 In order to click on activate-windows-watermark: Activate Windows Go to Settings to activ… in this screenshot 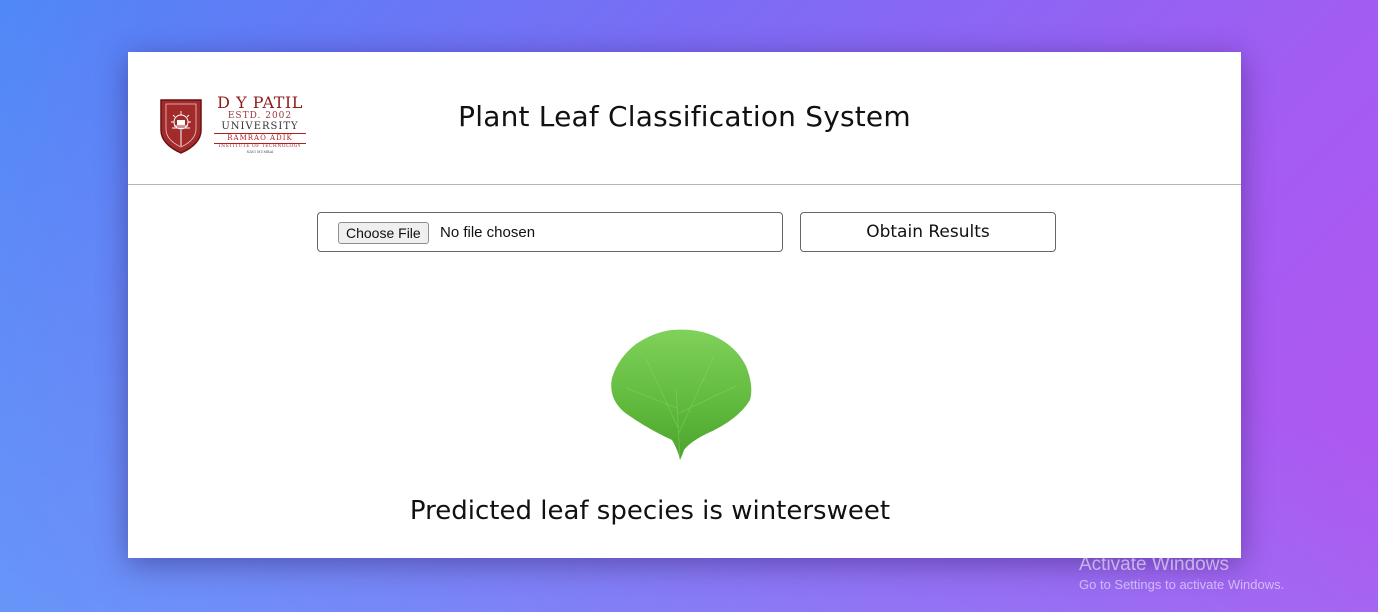, I will do `click(1181, 574)`.